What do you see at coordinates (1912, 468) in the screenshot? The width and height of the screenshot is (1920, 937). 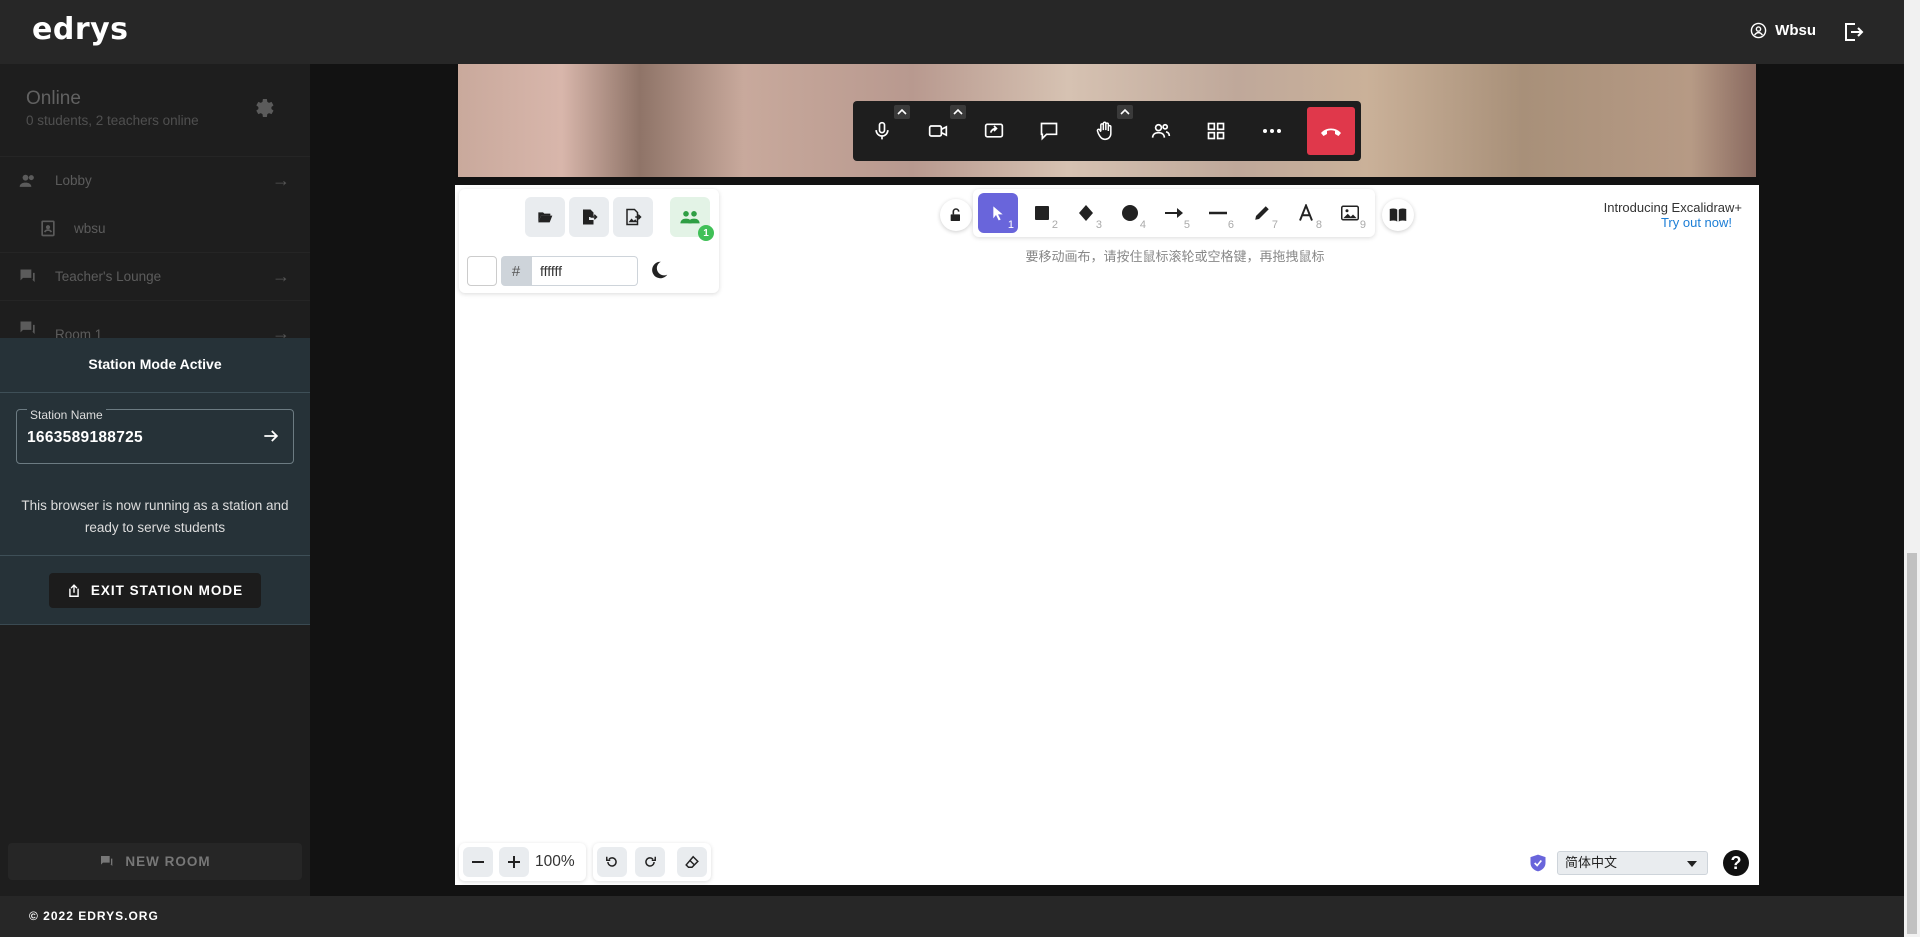 I see `page-scrollbar` at bounding box center [1912, 468].